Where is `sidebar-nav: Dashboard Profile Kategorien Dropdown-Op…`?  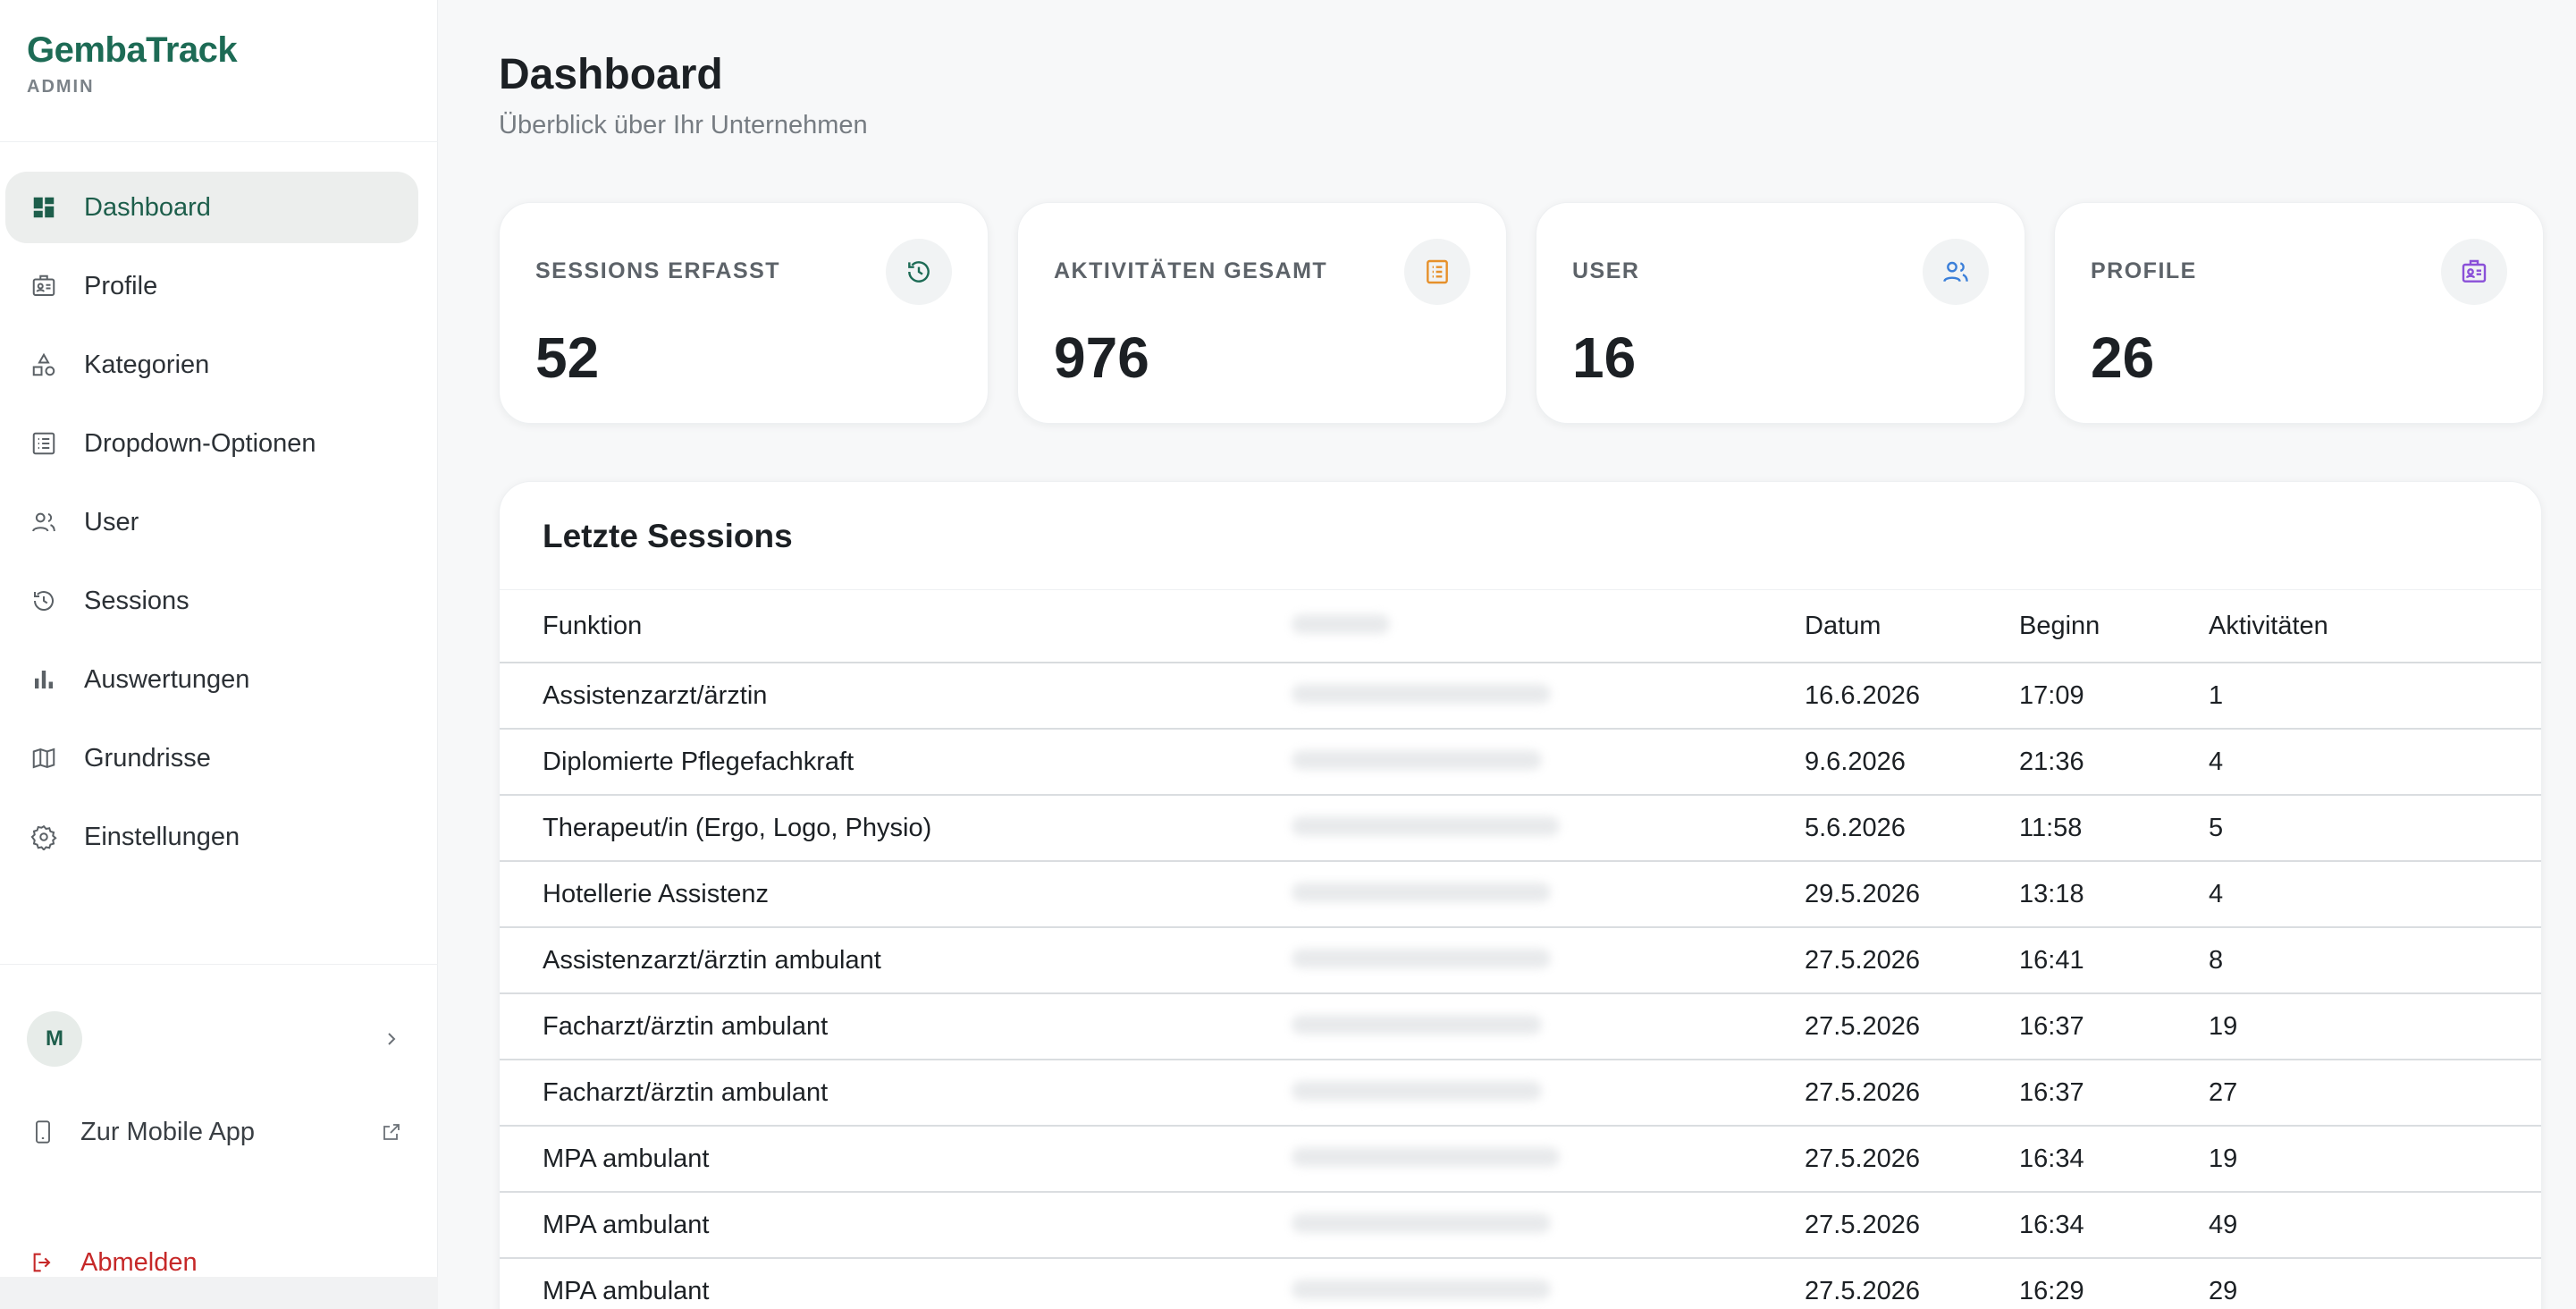 sidebar-nav: Dashboard Profile Kategorien Dropdown-Op… is located at coordinates (212, 526).